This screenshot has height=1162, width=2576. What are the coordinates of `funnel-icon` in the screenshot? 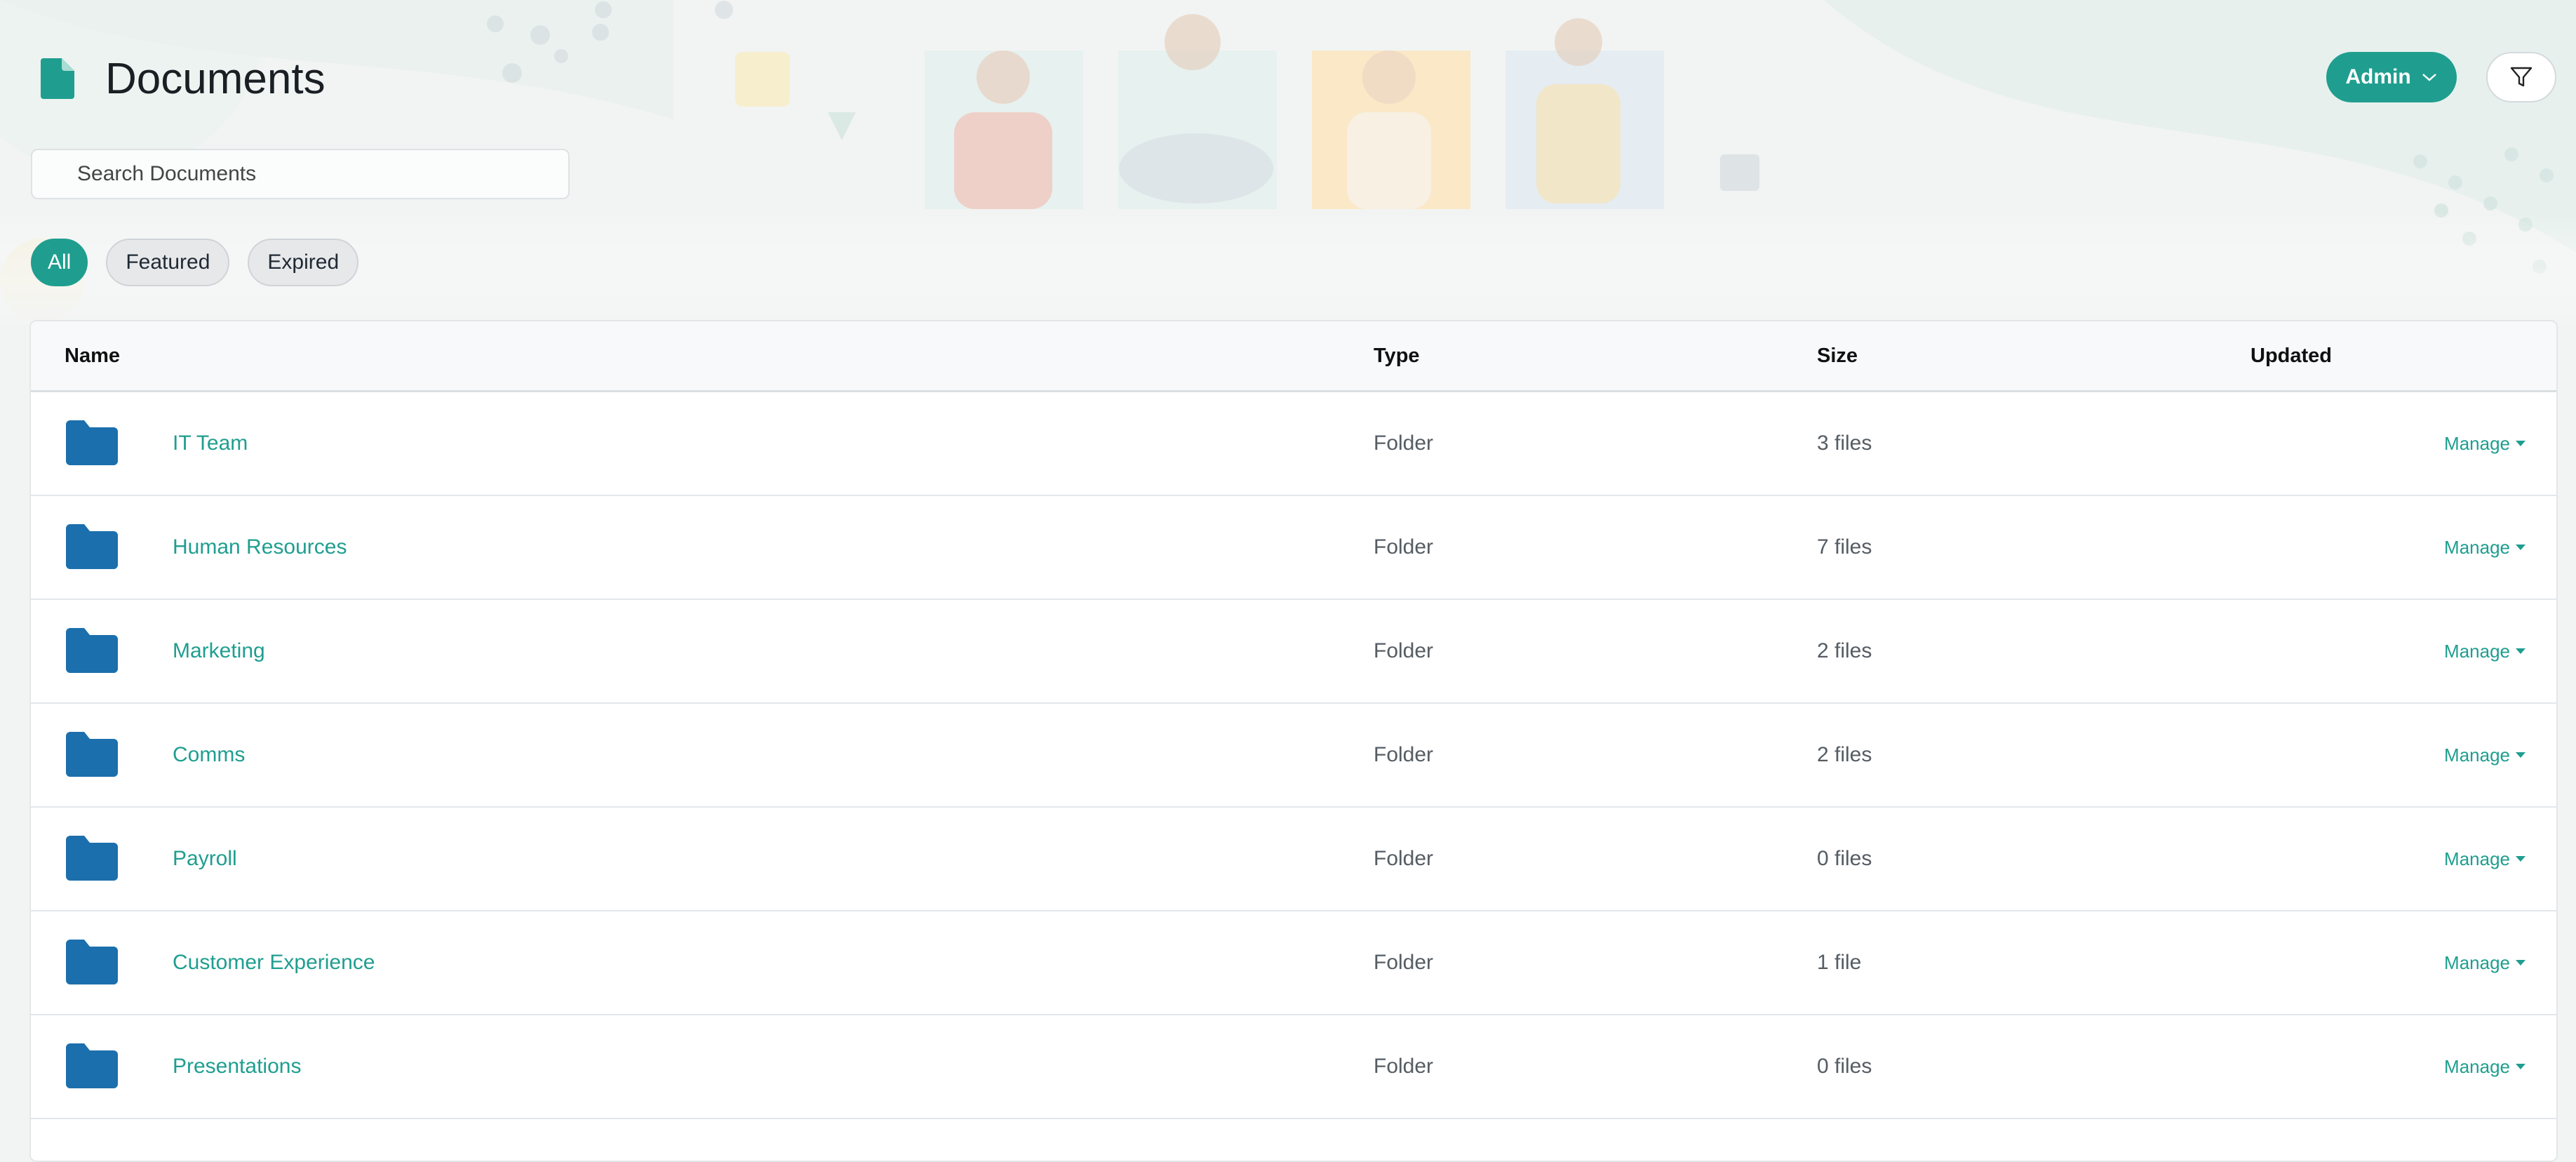 It's located at (2521, 77).